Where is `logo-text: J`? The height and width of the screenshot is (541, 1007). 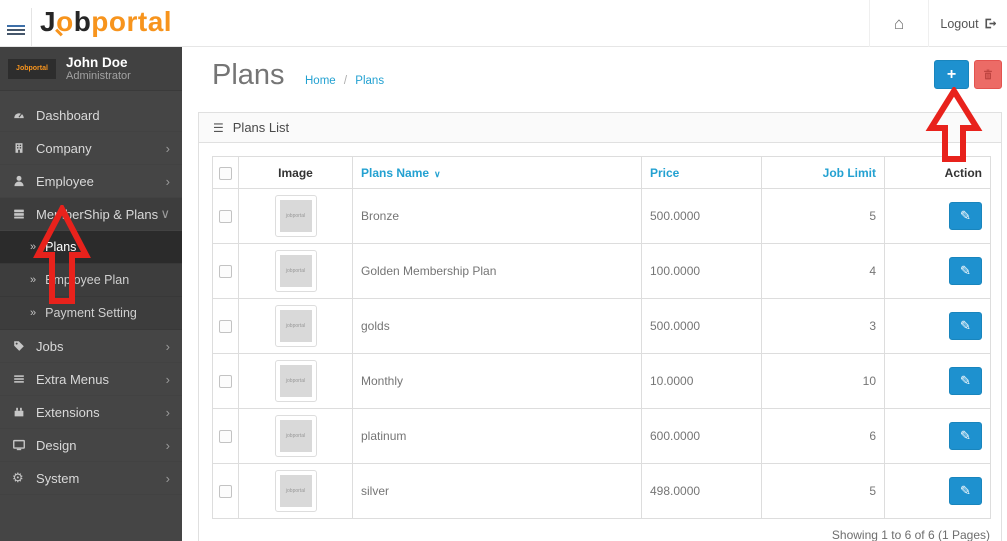
logo-text: J is located at coordinates (48, 21).